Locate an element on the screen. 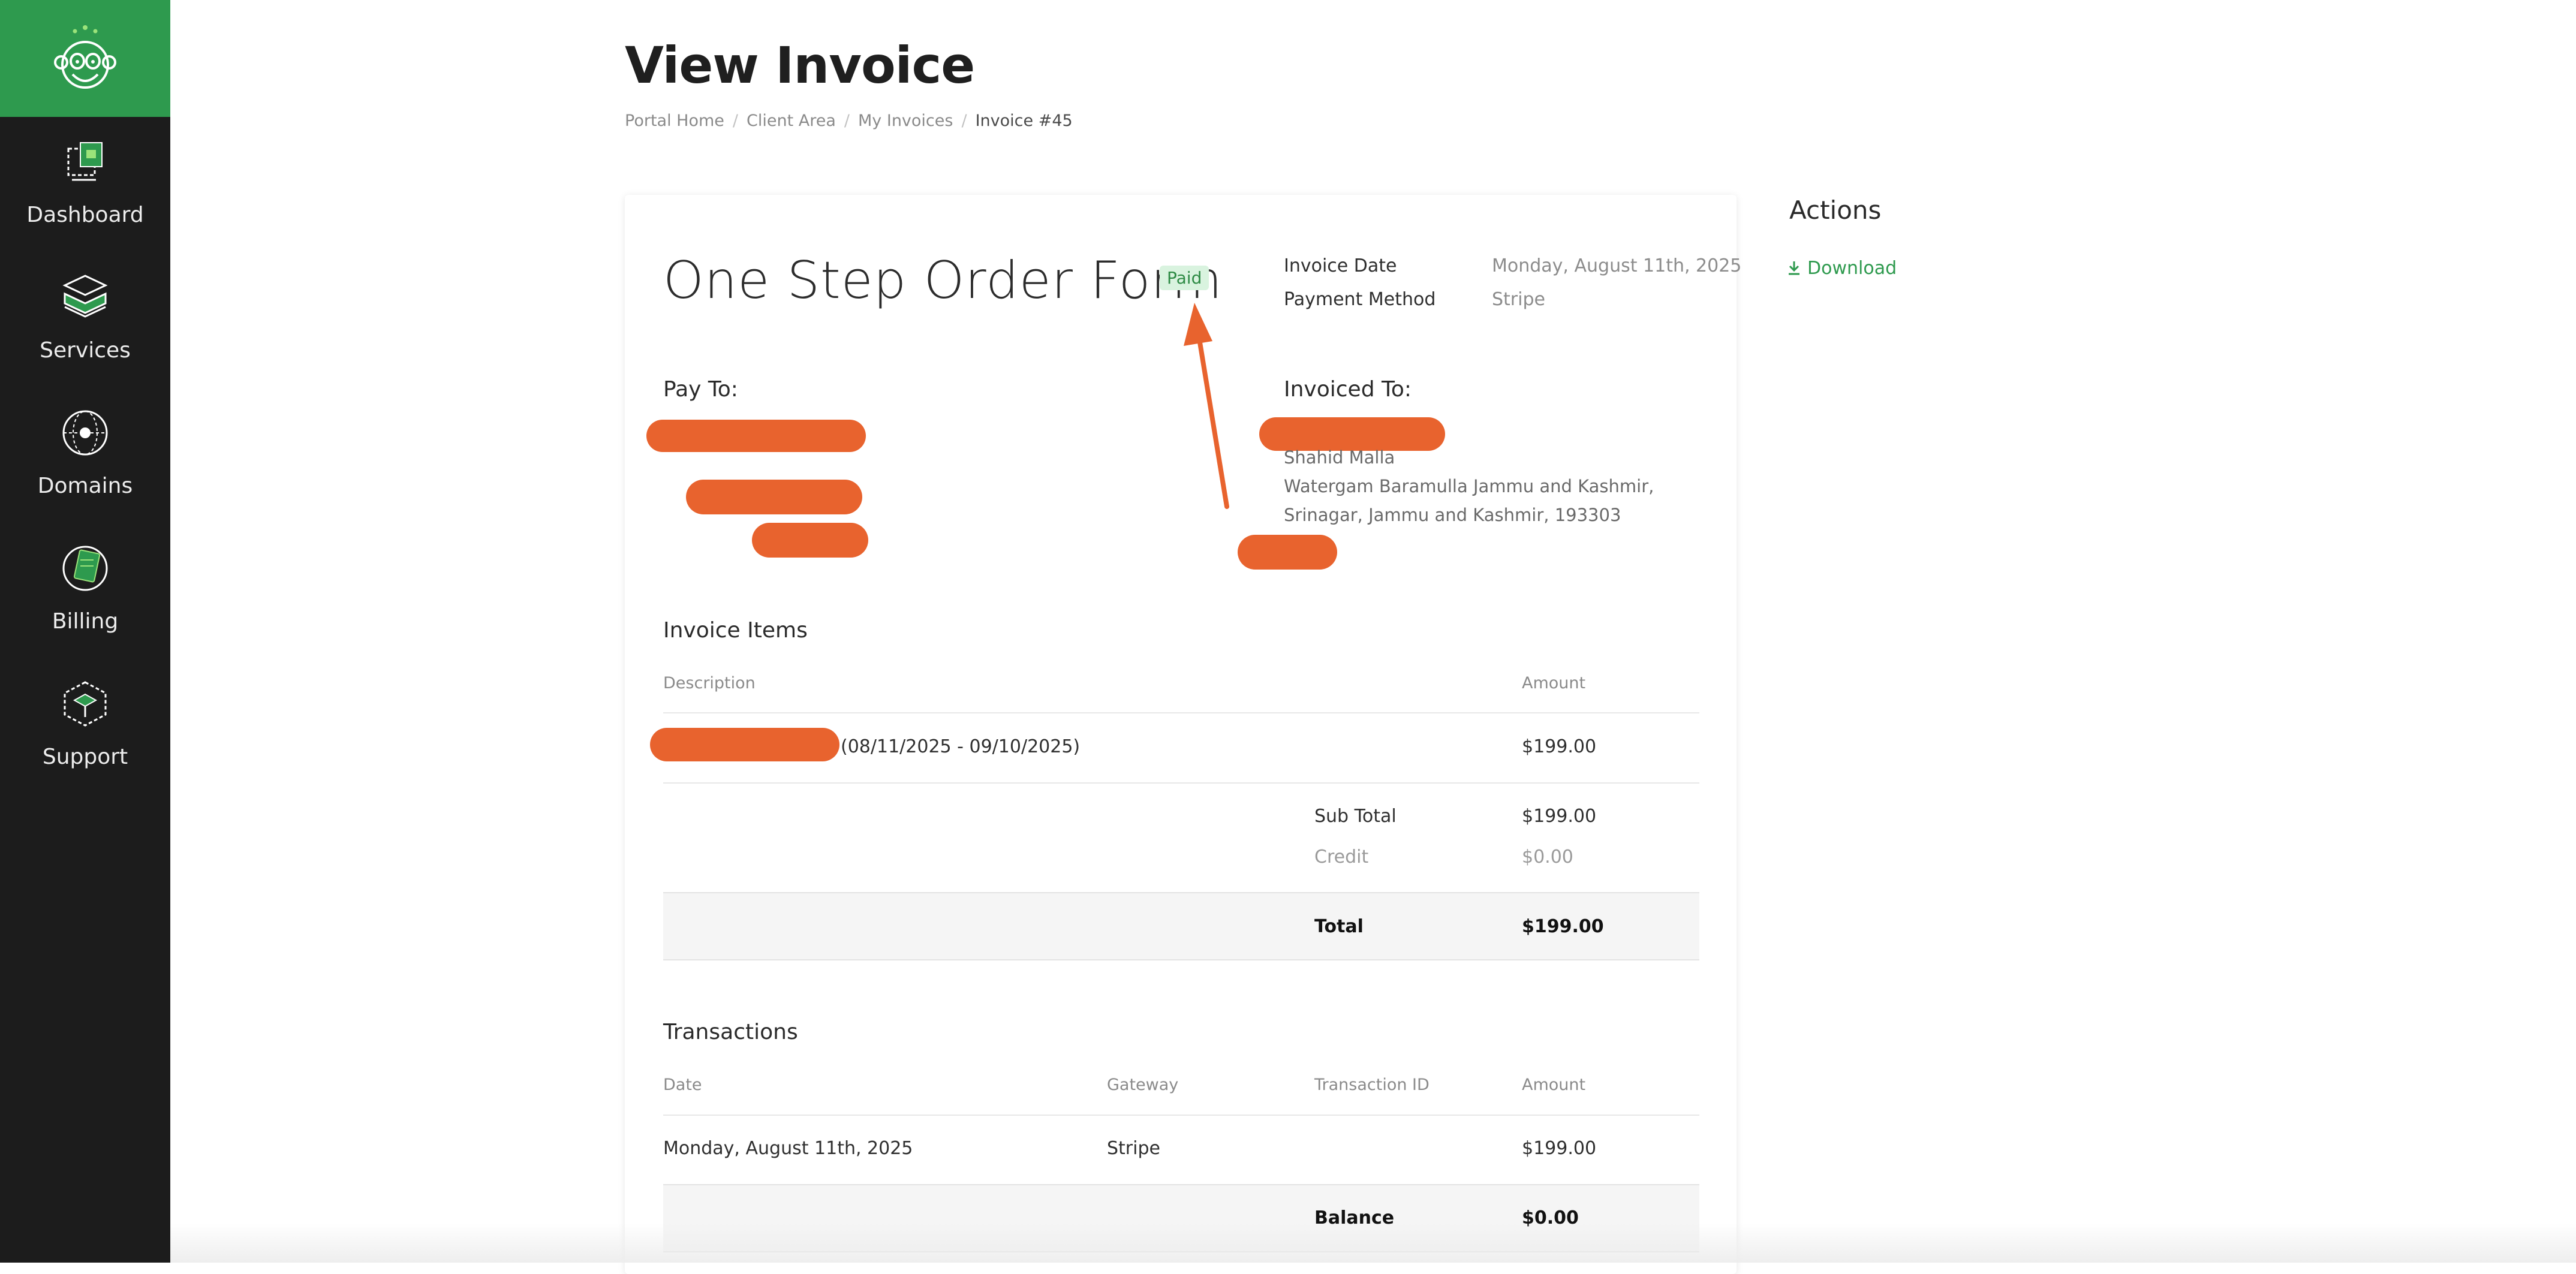 The height and width of the screenshot is (1274, 2576). sidebar-item-label: Services is located at coordinates (85, 350).